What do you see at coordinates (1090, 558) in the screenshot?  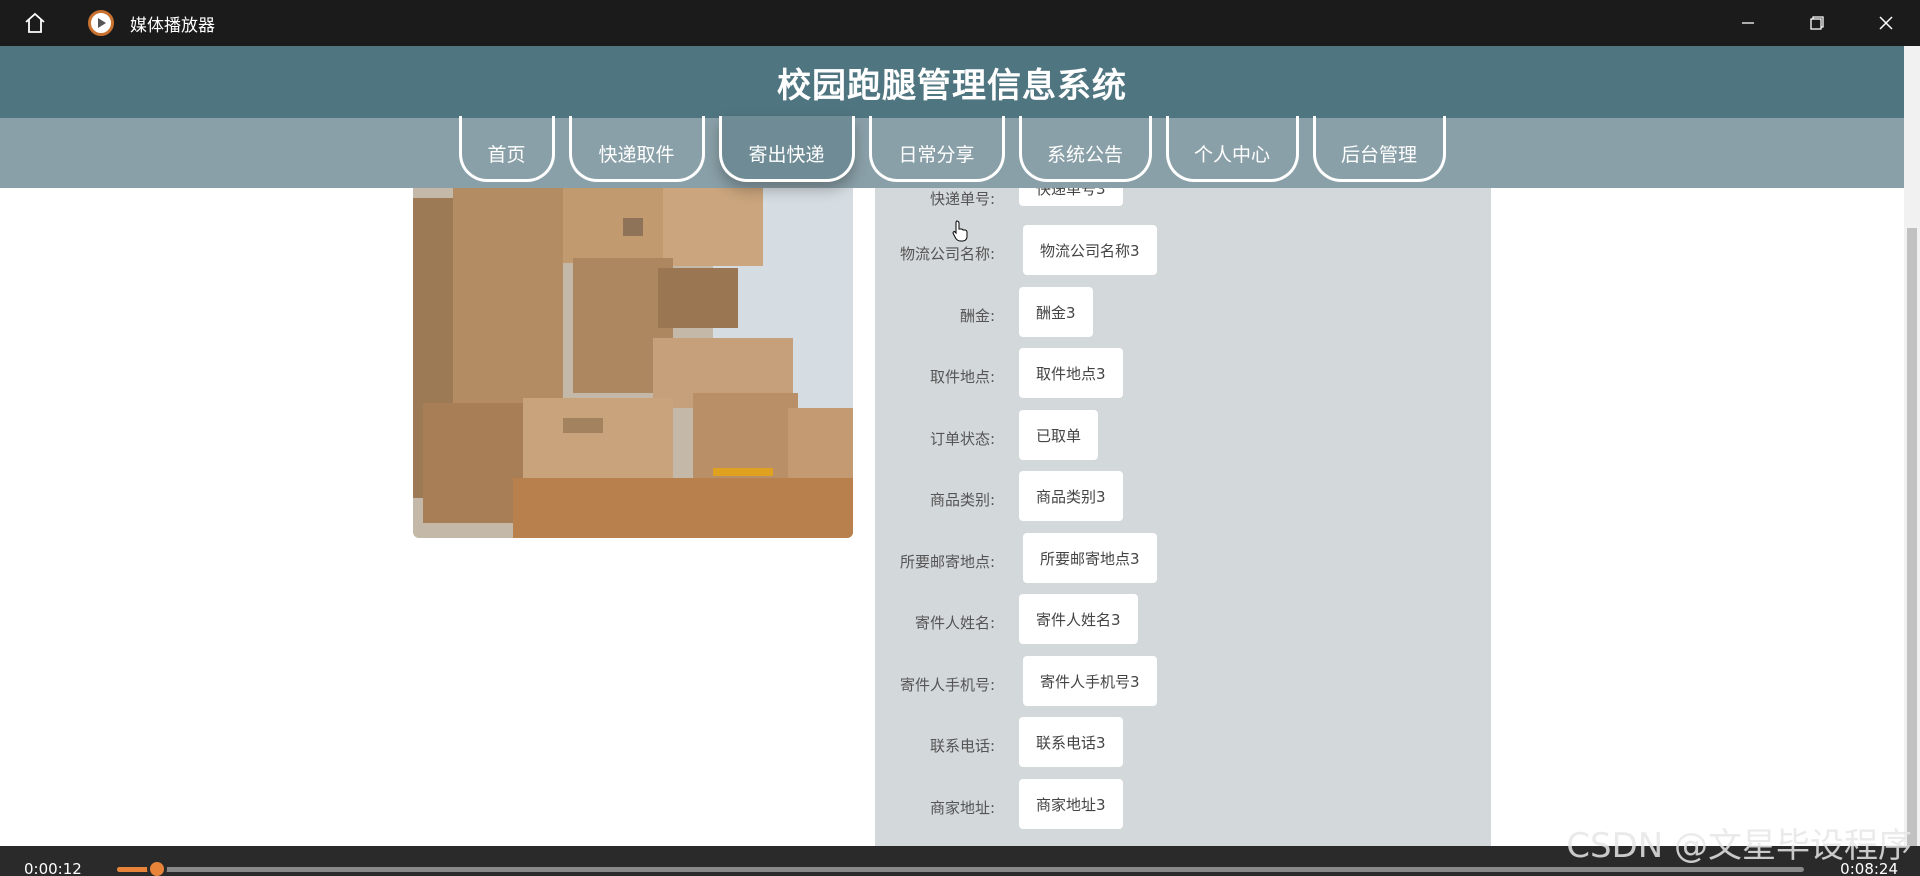 I see `field-value: 所要邮寄地点3` at bounding box center [1090, 558].